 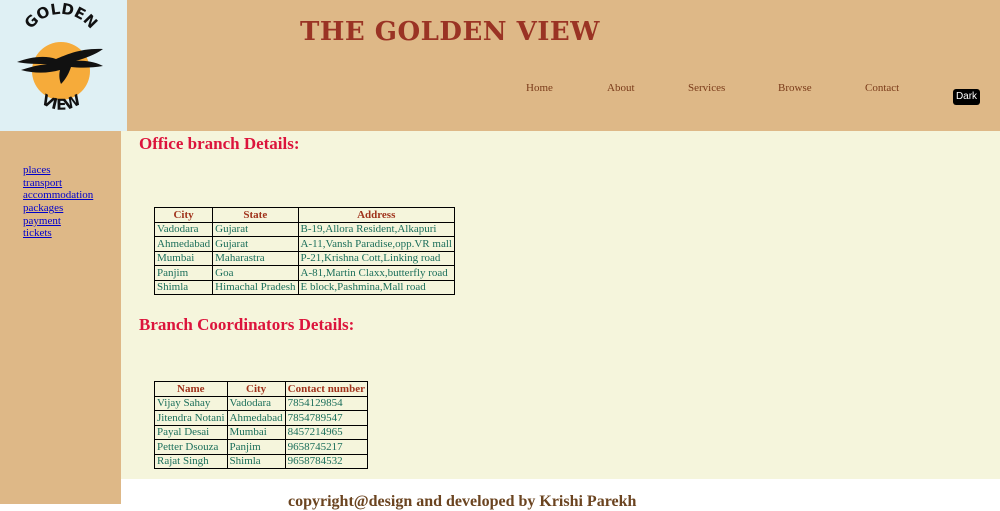 What do you see at coordinates (376, 244) in the screenshot?
I see `table-cell: A-11,Vansh Paradise,opp.VR mall` at bounding box center [376, 244].